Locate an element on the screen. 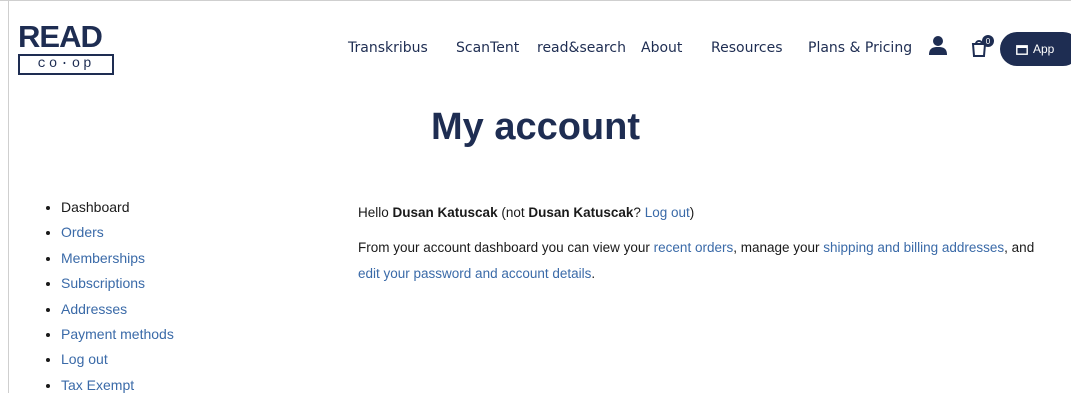 The height and width of the screenshot is (400, 1071). greeting-not-prefix: (not is located at coordinates (513, 212).